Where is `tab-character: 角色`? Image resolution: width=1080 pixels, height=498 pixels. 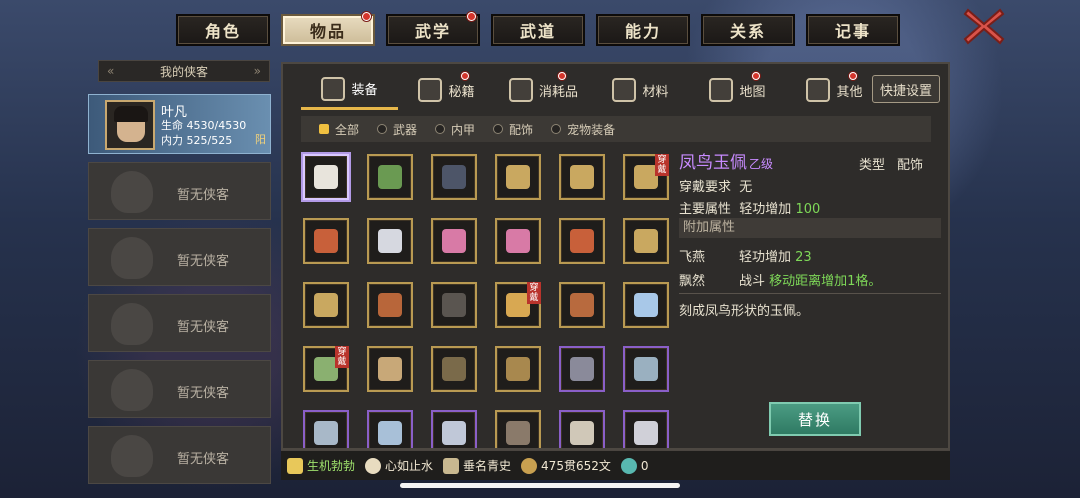 tab-character: 角色 is located at coordinates (223, 30).